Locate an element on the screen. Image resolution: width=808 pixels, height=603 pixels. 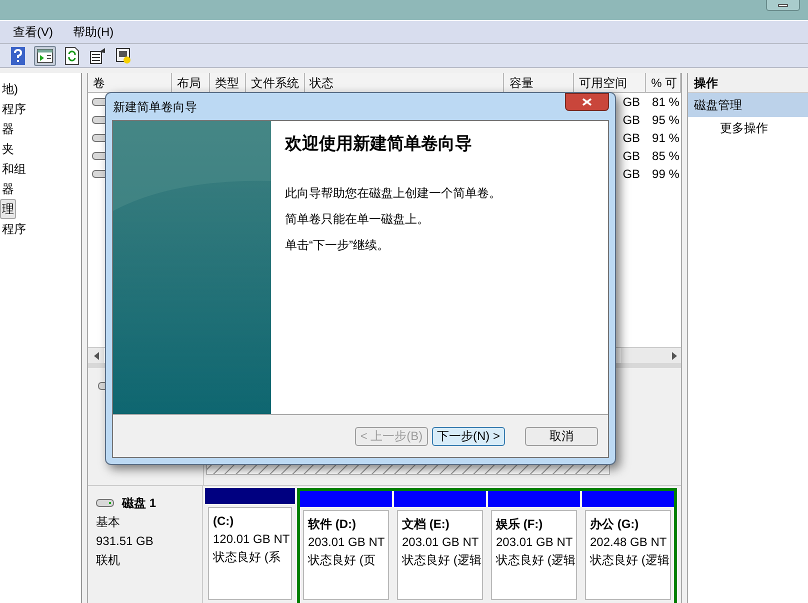
wizard-text: 此向导帮助您在磁盘上创建一个简单卷。 is located at coordinates (393, 193).